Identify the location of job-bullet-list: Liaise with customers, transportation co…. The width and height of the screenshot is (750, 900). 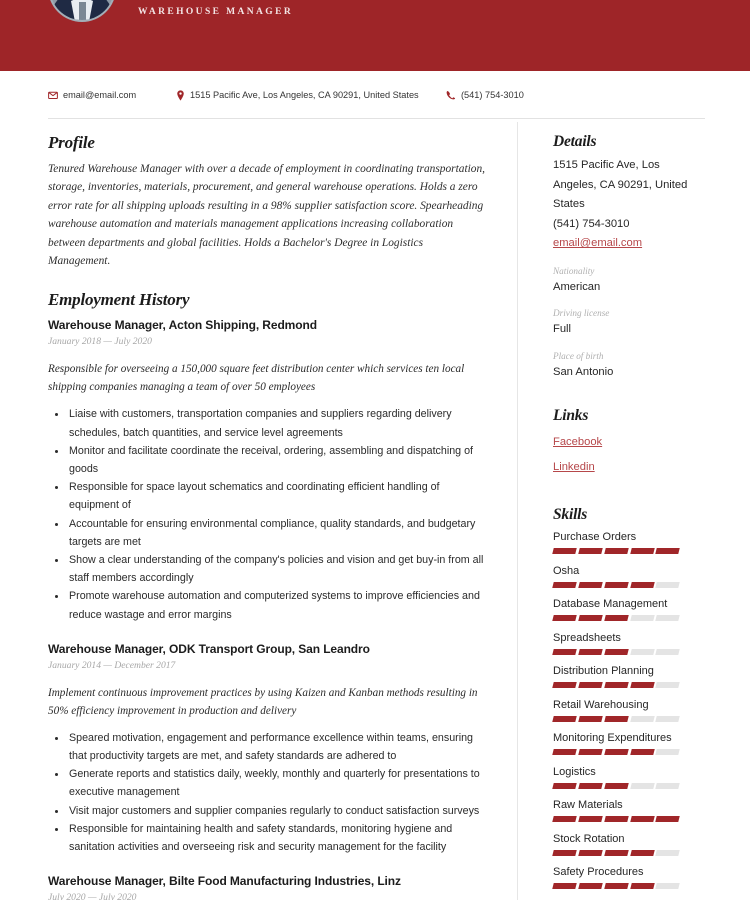
(268, 514).